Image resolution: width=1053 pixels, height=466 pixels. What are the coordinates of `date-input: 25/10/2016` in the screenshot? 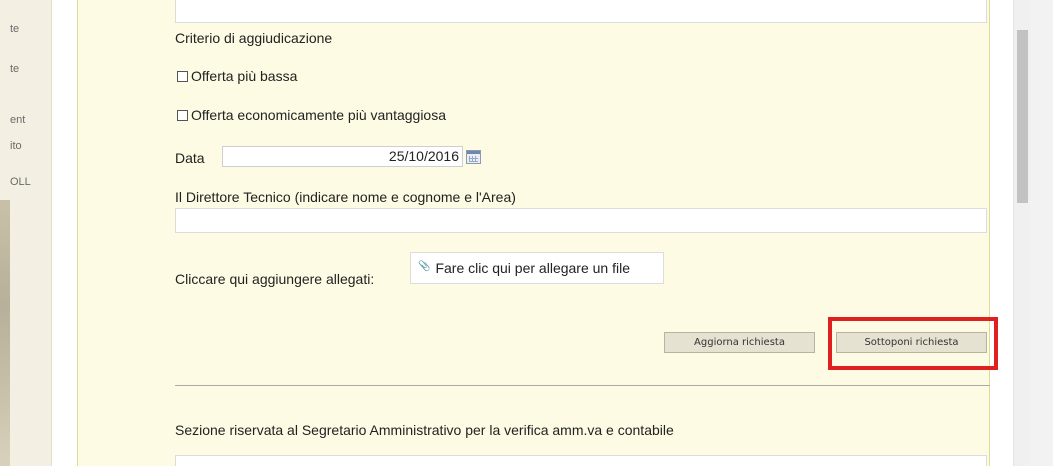 It's located at (342, 156).